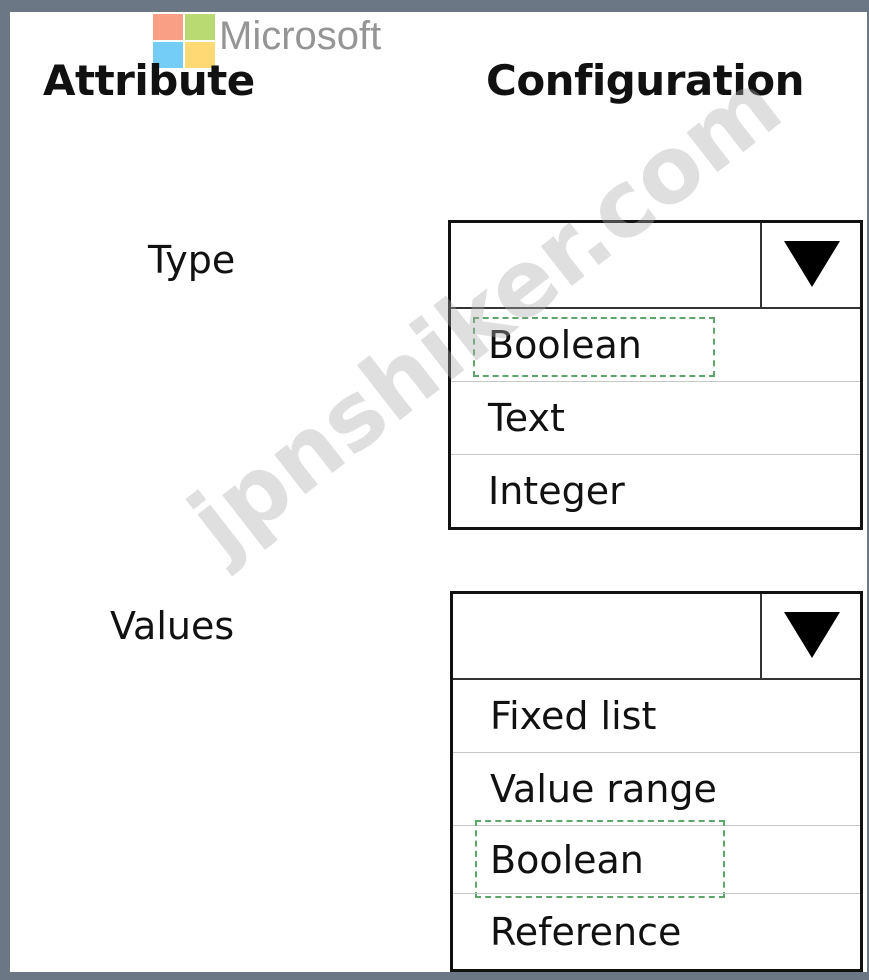 The image size is (869, 980). I want to click on logo-label: Microsoft, so click(300, 36).